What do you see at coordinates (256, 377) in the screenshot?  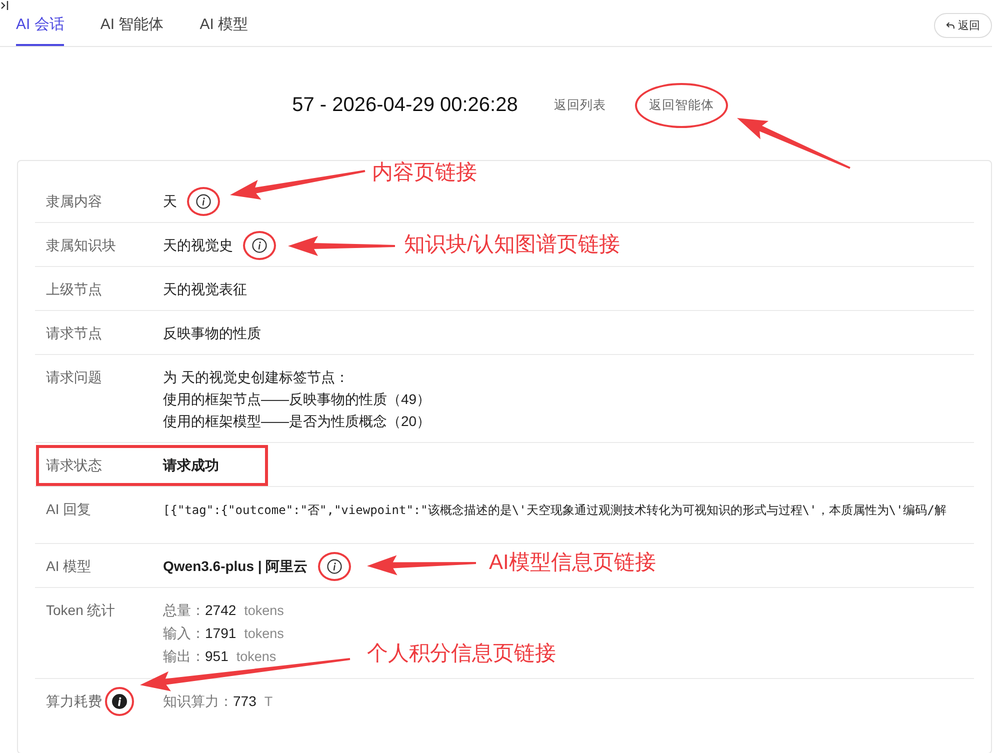 I see `question-line: 为 天的视觉史创建标签节点：` at bounding box center [256, 377].